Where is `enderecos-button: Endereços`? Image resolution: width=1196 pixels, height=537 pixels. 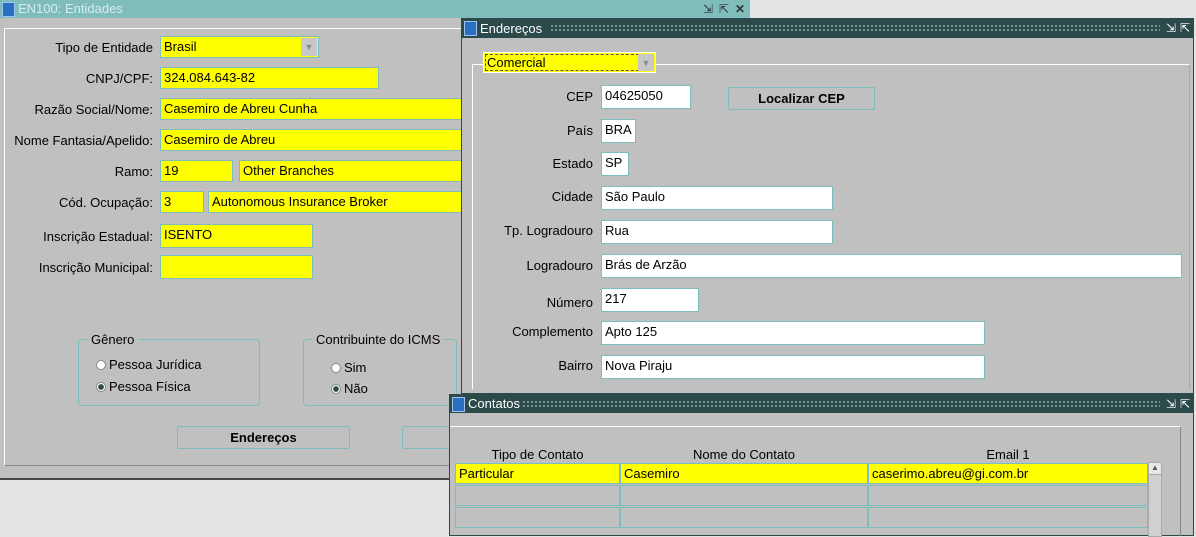
enderecos-button: Endereços is located at coordinates (263, 437).